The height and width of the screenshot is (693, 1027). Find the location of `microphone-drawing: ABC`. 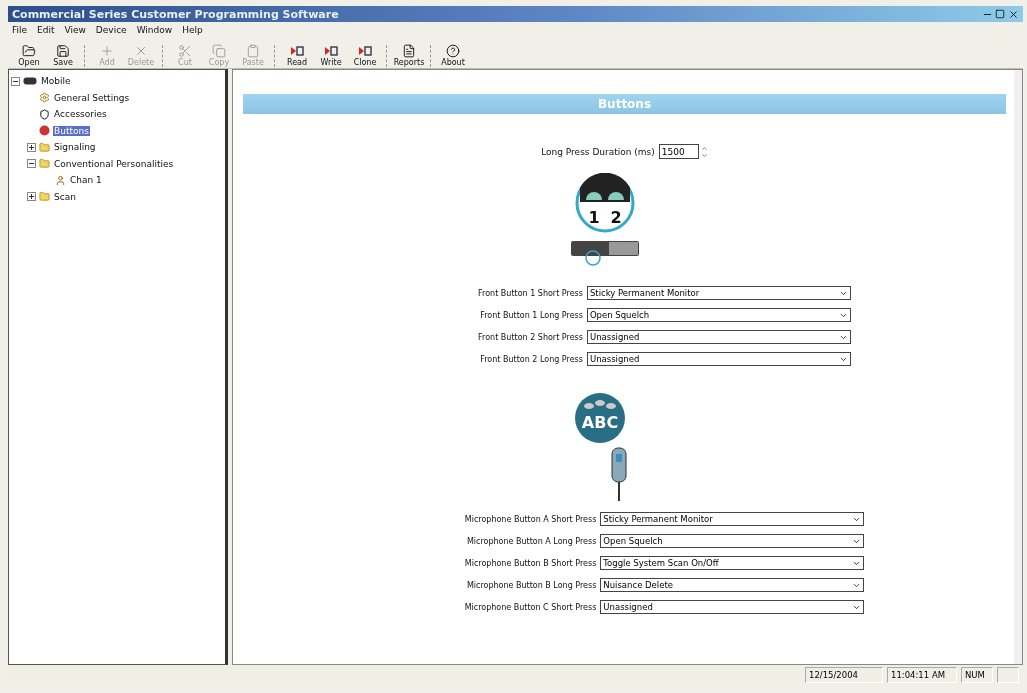

microphone-drawing: ABC is located at coordinates (604, 447).